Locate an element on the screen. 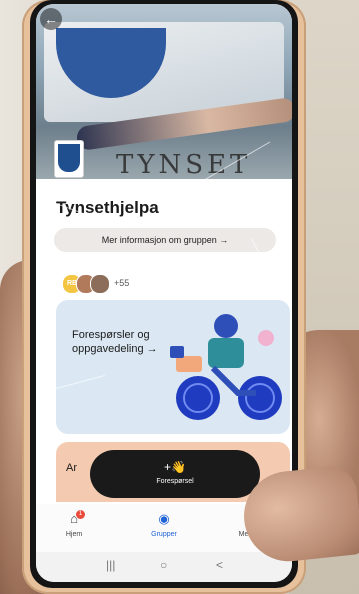  tab-groups: ◉ Grupper is located at coordinates (164, 524).